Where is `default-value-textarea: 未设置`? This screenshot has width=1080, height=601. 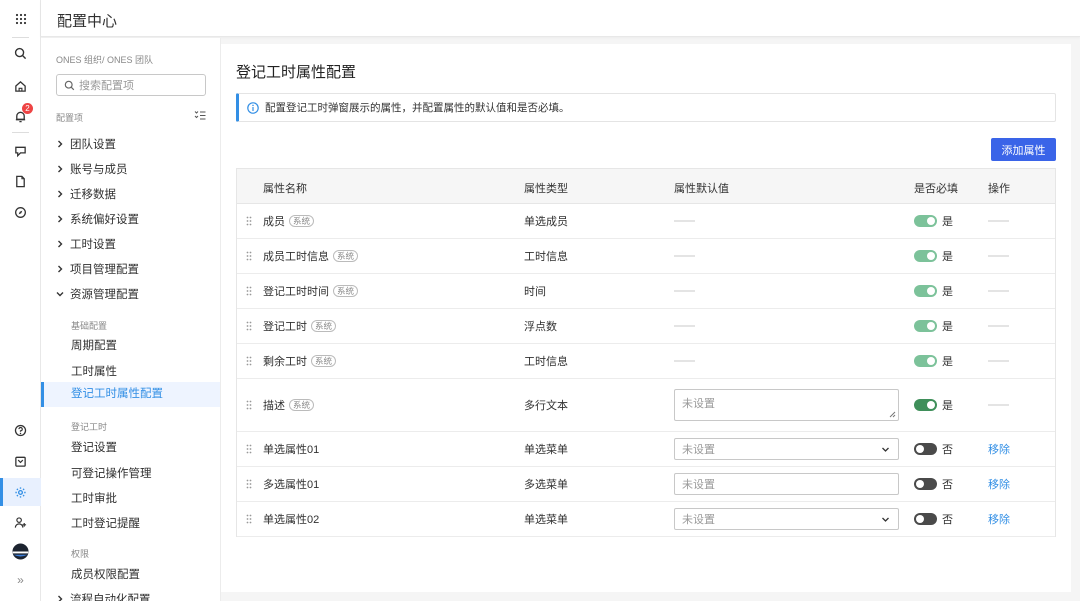 default-value-textarea: 未设置 is located at coordinates (786, 405).